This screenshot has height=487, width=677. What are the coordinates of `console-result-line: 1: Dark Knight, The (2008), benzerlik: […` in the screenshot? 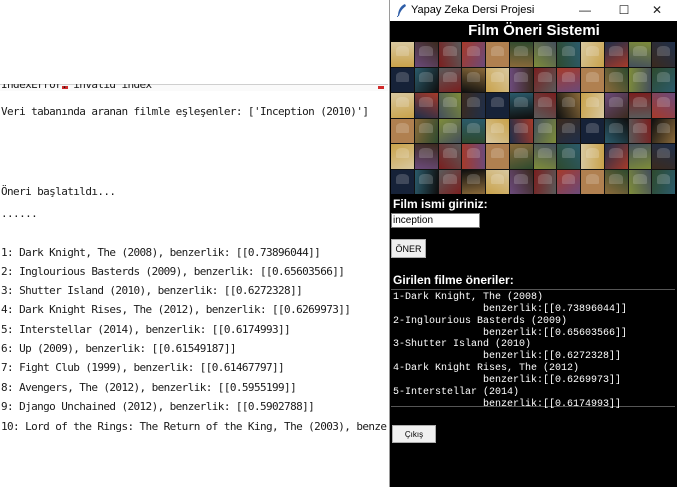 It's located at (161, 252).